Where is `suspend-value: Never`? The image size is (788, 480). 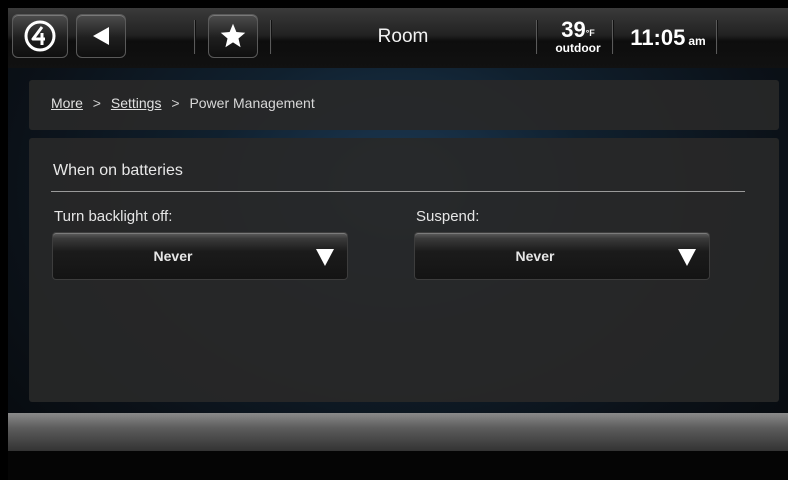 suspend-value: Never is located at coordinates (535, 256).